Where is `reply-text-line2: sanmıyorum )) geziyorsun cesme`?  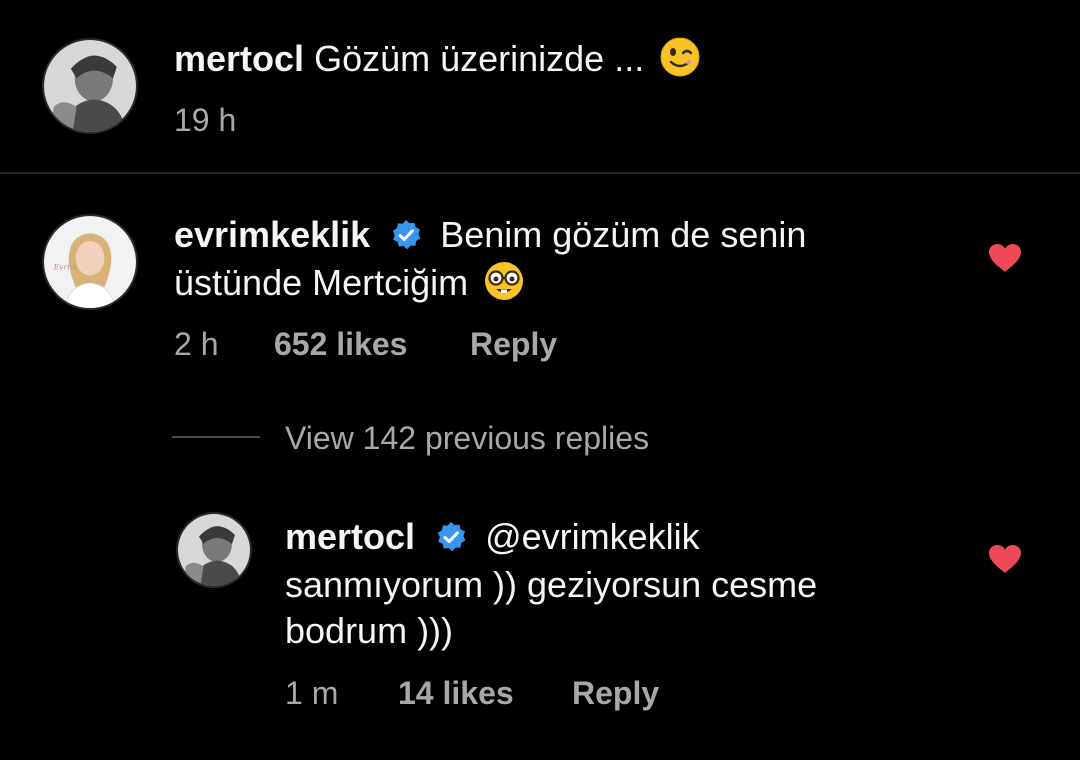 reply-text-line2: sanmıyorum )) geziyorsun cesme is located at coordinates (551, 584).